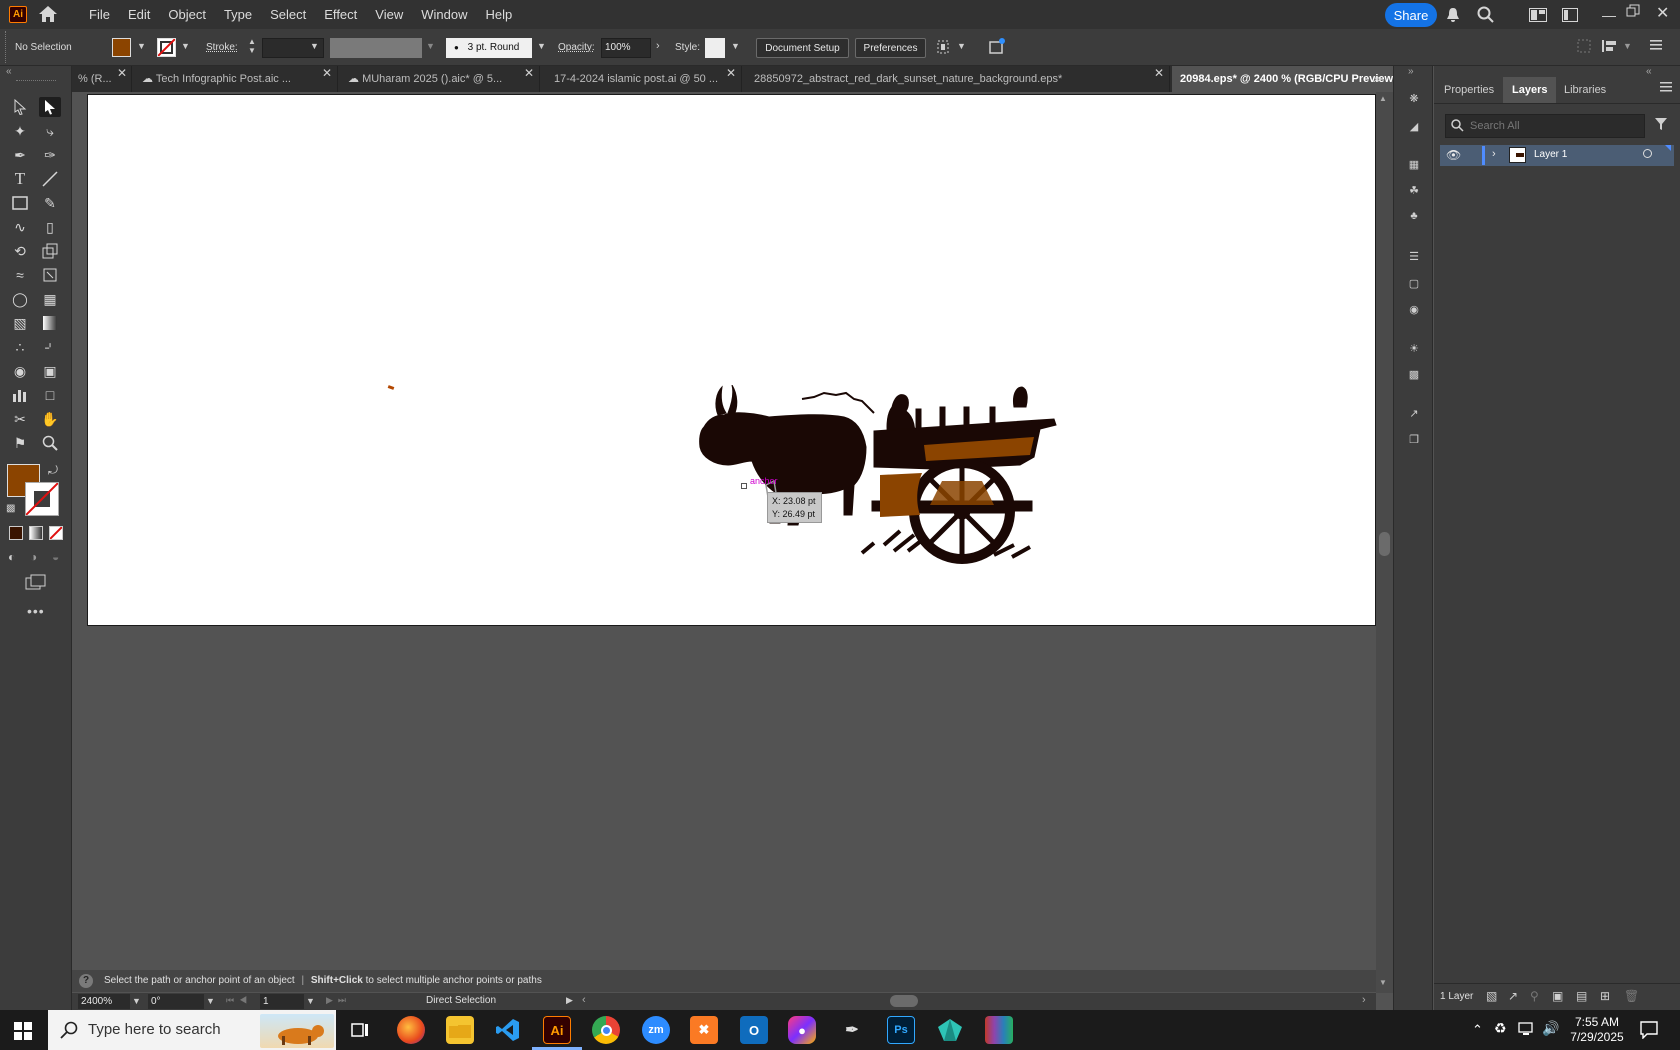 This screenshot has width=1680, height=1050. Describe the element at coordinates (1661, 124) in the screenshot. I see `filter-icon` at that location.